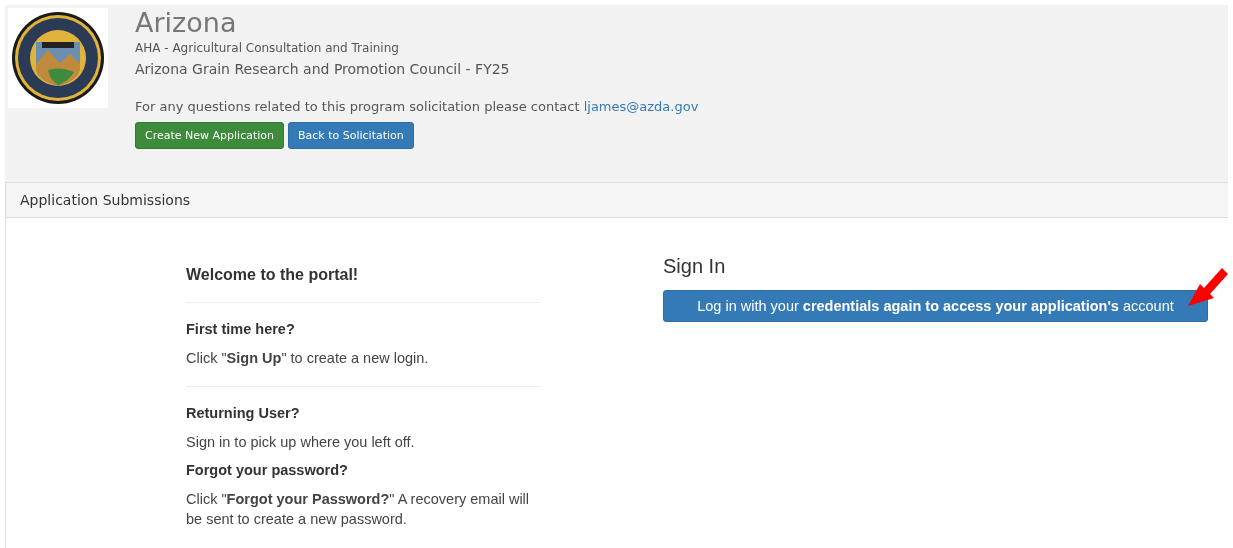 The width and height of the screenshot is (1233, 548). I want to click on email-link: ljames@azda.gov, so click(641, 106).